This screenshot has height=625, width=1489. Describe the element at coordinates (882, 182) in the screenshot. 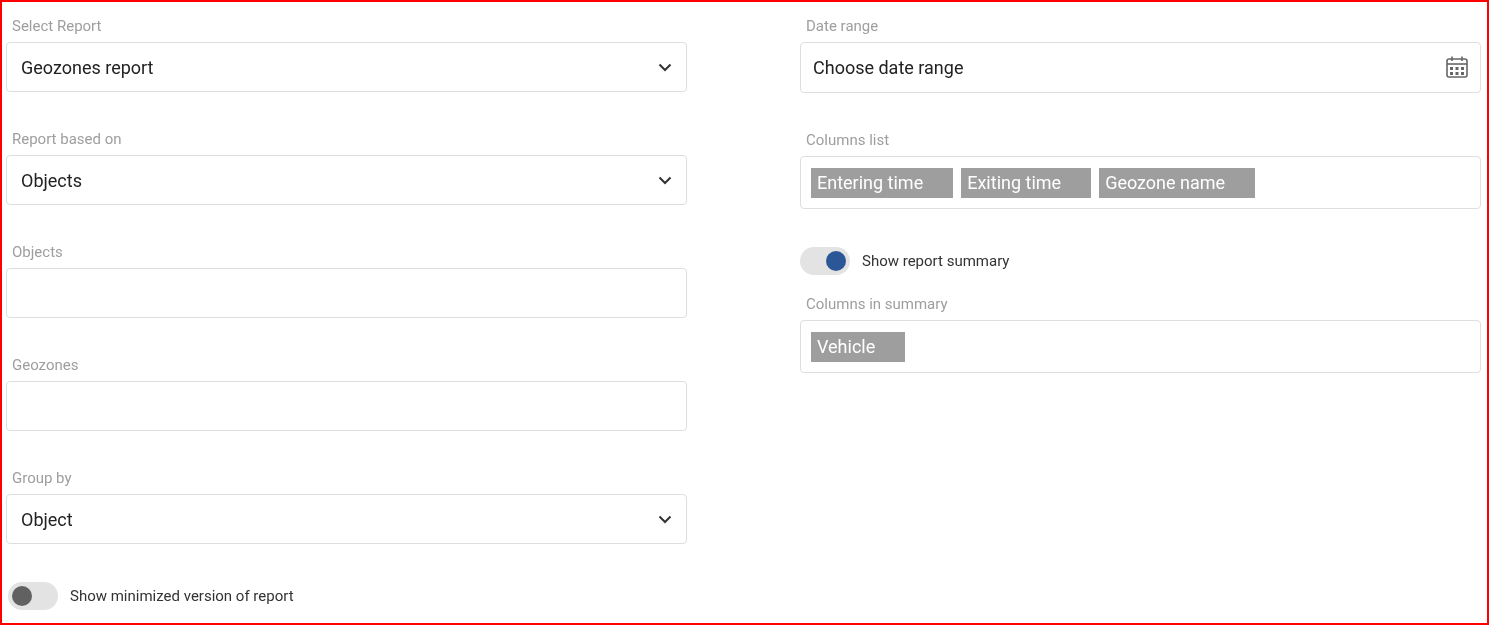

I see `tag-chip: Entering time` at that location.